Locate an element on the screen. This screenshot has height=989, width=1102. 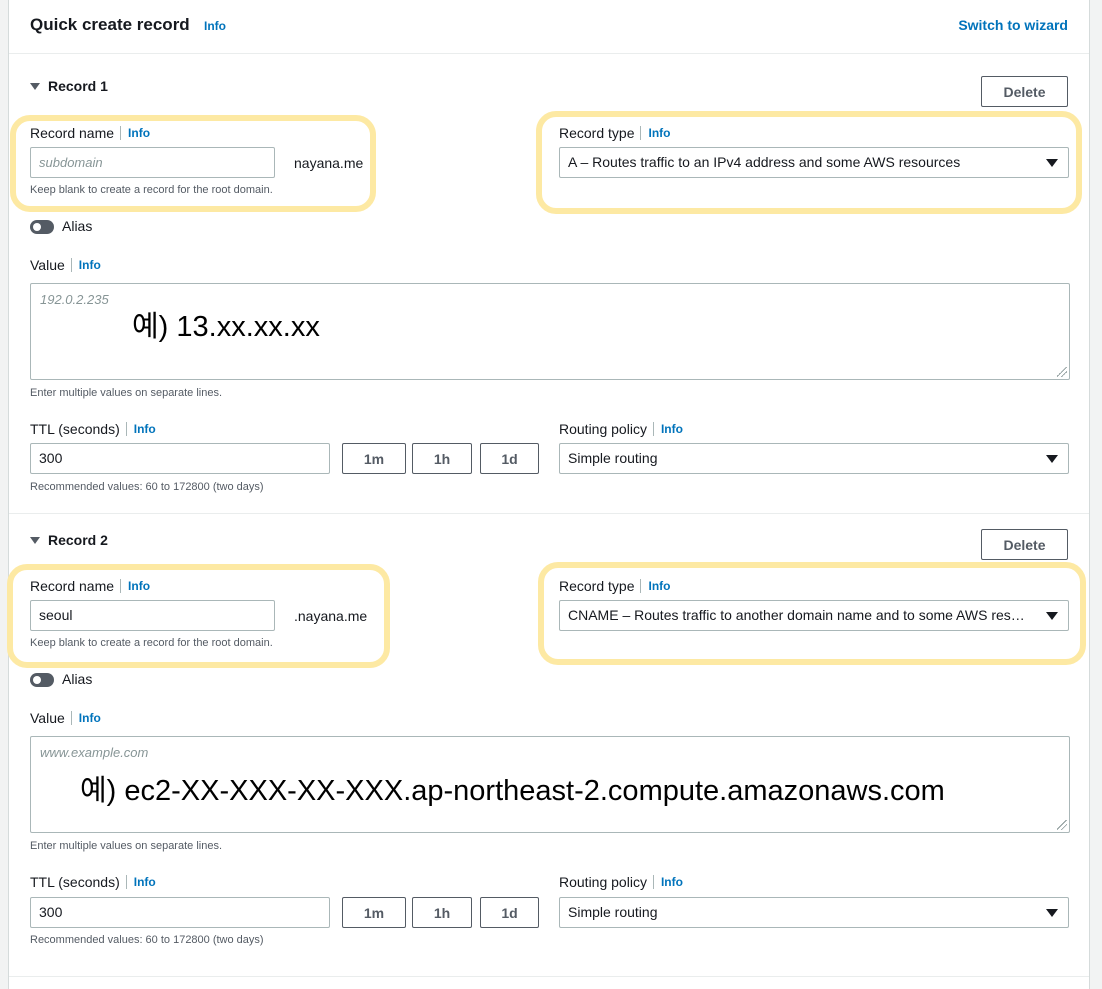
value-textarea: 192.0.2.235 예) 13.xx.xx.xx is located at coordinates (550, 331).